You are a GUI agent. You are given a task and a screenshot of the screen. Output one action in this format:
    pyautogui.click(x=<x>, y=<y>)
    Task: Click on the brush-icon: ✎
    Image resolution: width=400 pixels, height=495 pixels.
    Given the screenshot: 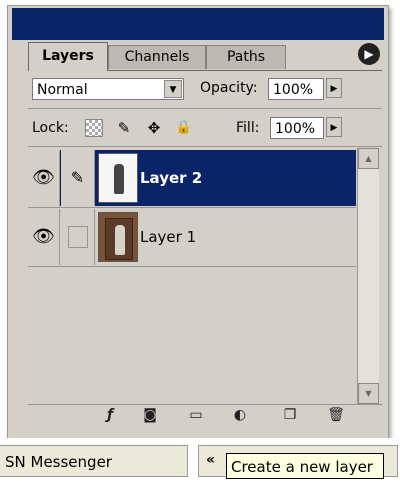 What is the action you would take?
    pyautogui.click(x=78, y=178)
    